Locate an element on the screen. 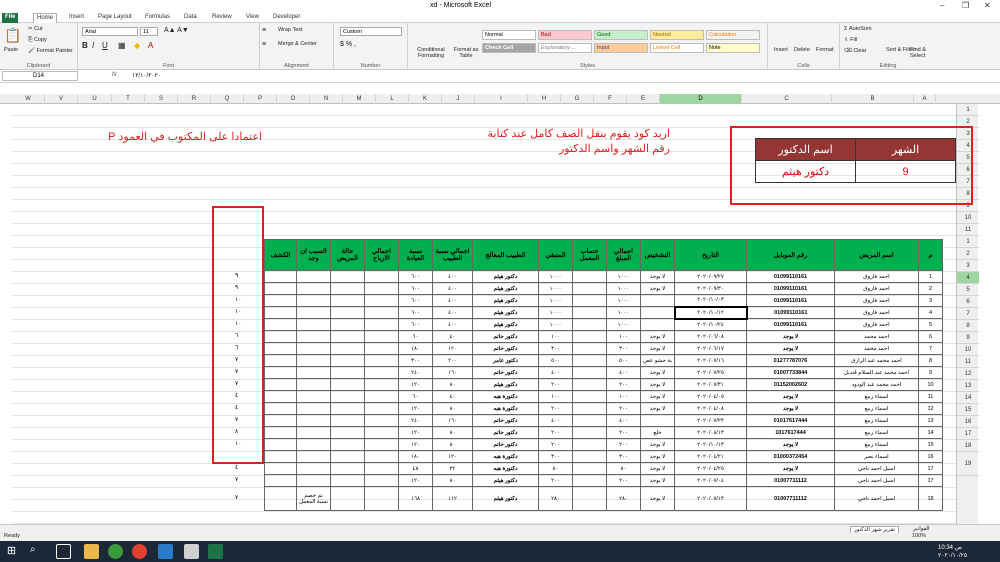  format-cells-button: Format is located at coordinates (824, 50).